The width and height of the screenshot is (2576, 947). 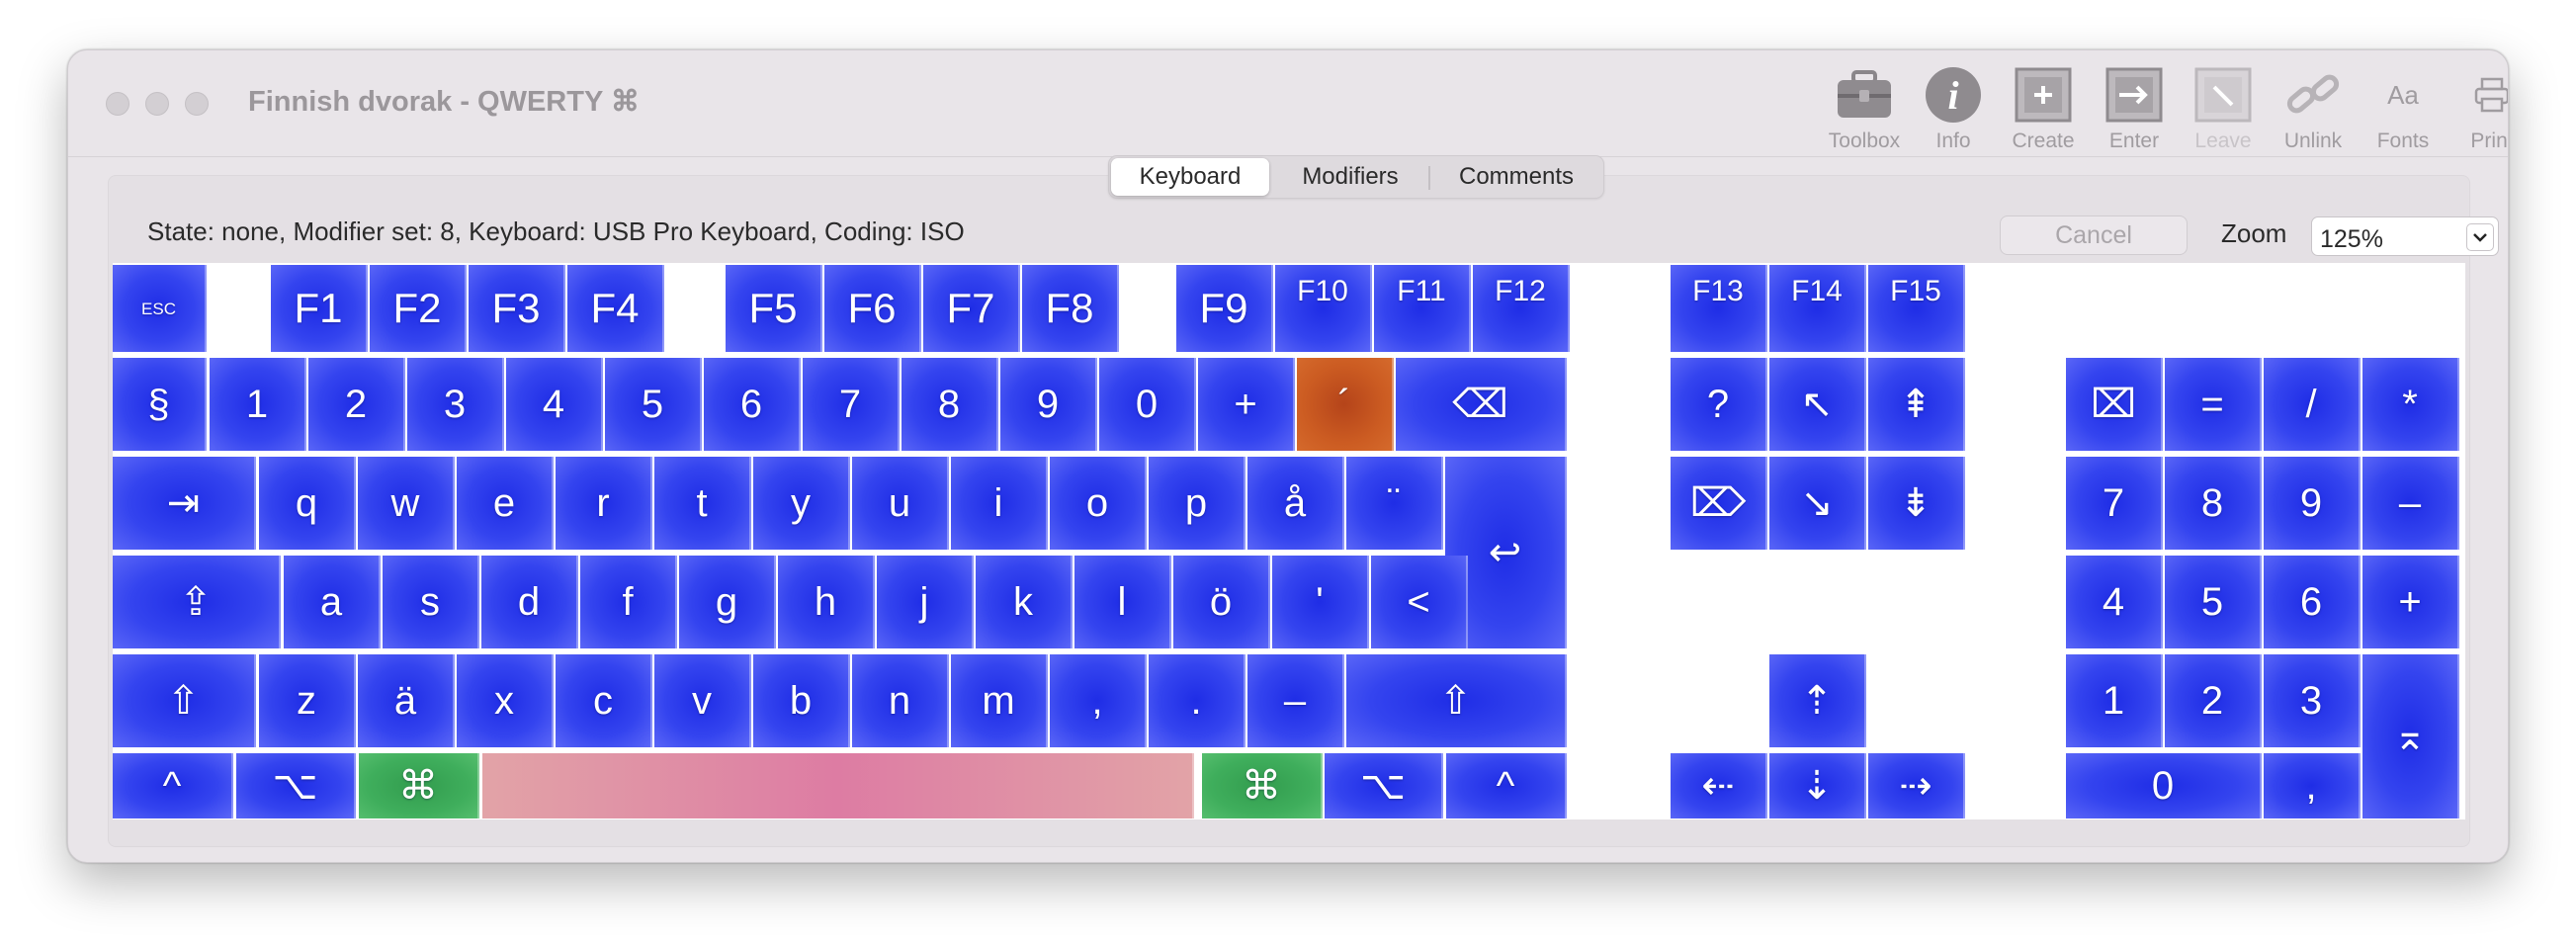 What do you see at coordinates (1916, 404) in the screenshot?
I see `key-pageup: ⇞` at bounding box center [1916, 404].